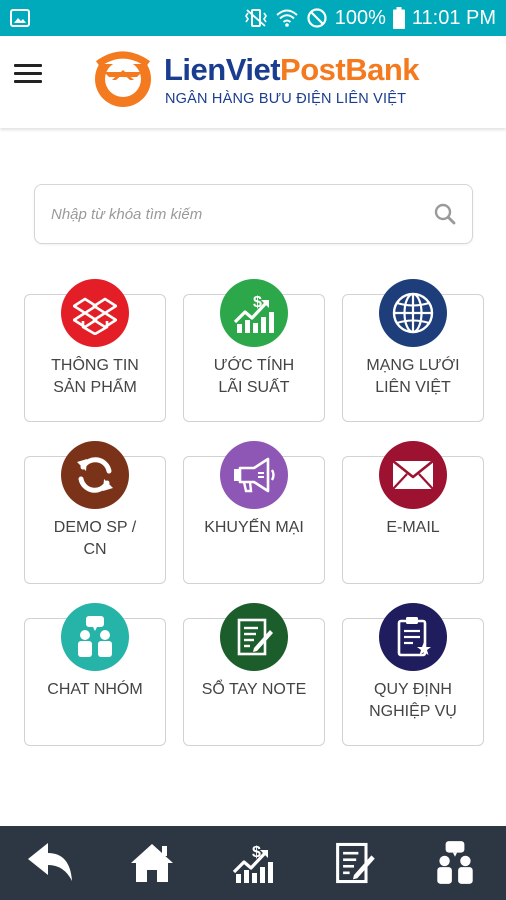 The height and width of the screenshot is (900, 506). Describe the element at coordinates (254, 365) in the screenshot. I see `tile-label-line1: ƯỚC TÍNH` at that location.